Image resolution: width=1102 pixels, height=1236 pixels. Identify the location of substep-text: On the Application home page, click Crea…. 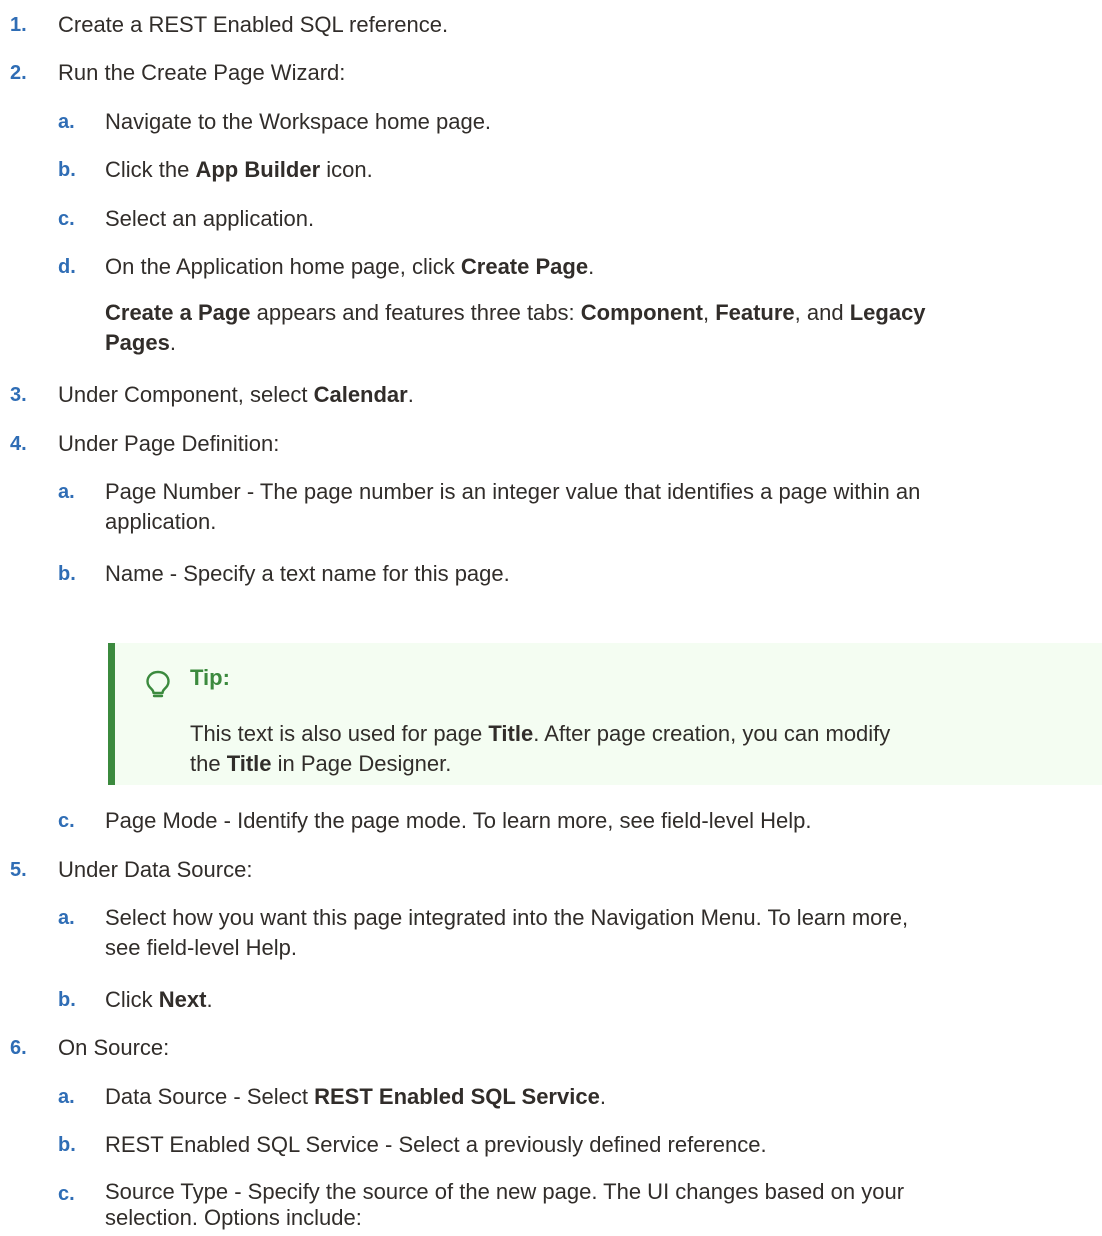
(350, 266).